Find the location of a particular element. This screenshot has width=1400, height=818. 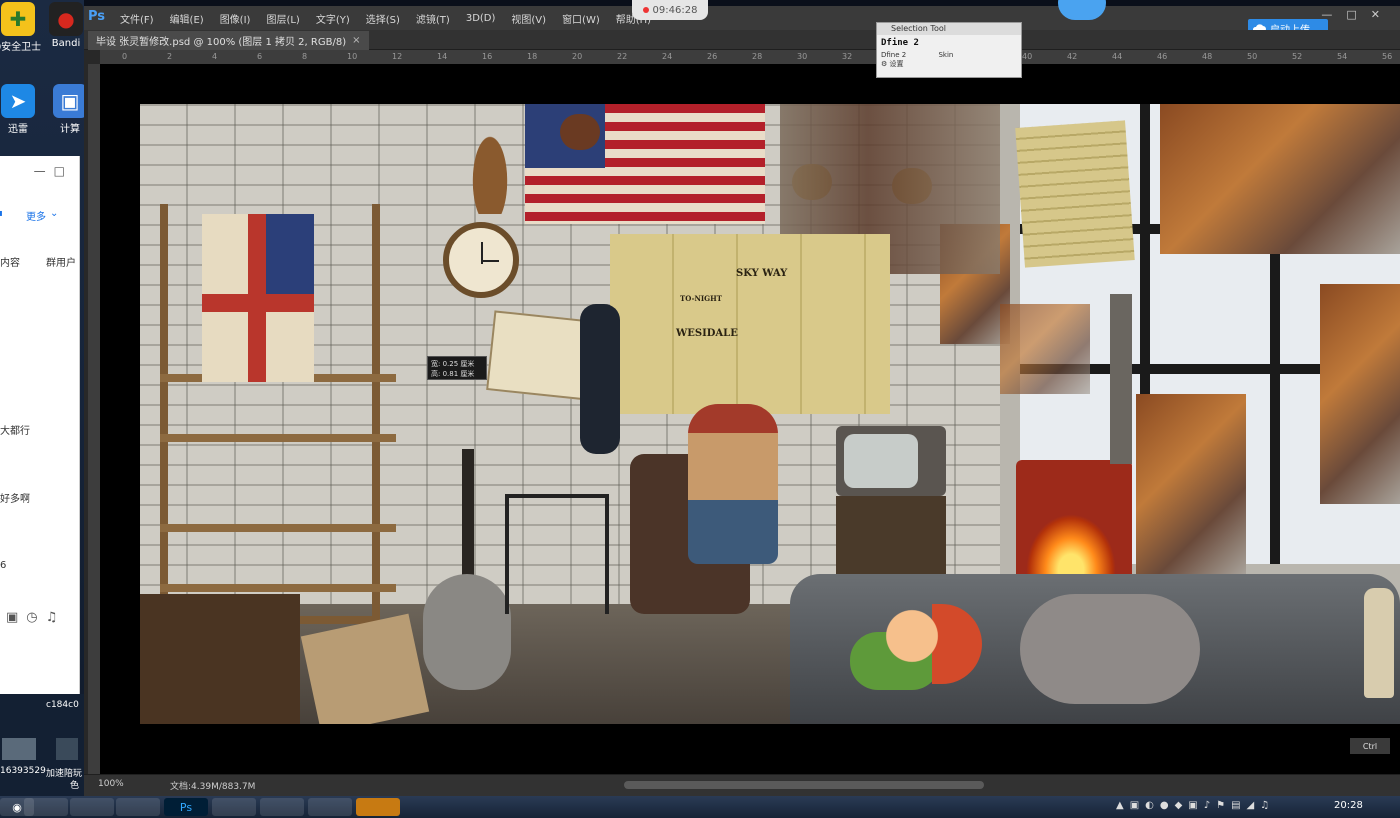

menu-file: 文件(F) is located at coordinates (137, 18).